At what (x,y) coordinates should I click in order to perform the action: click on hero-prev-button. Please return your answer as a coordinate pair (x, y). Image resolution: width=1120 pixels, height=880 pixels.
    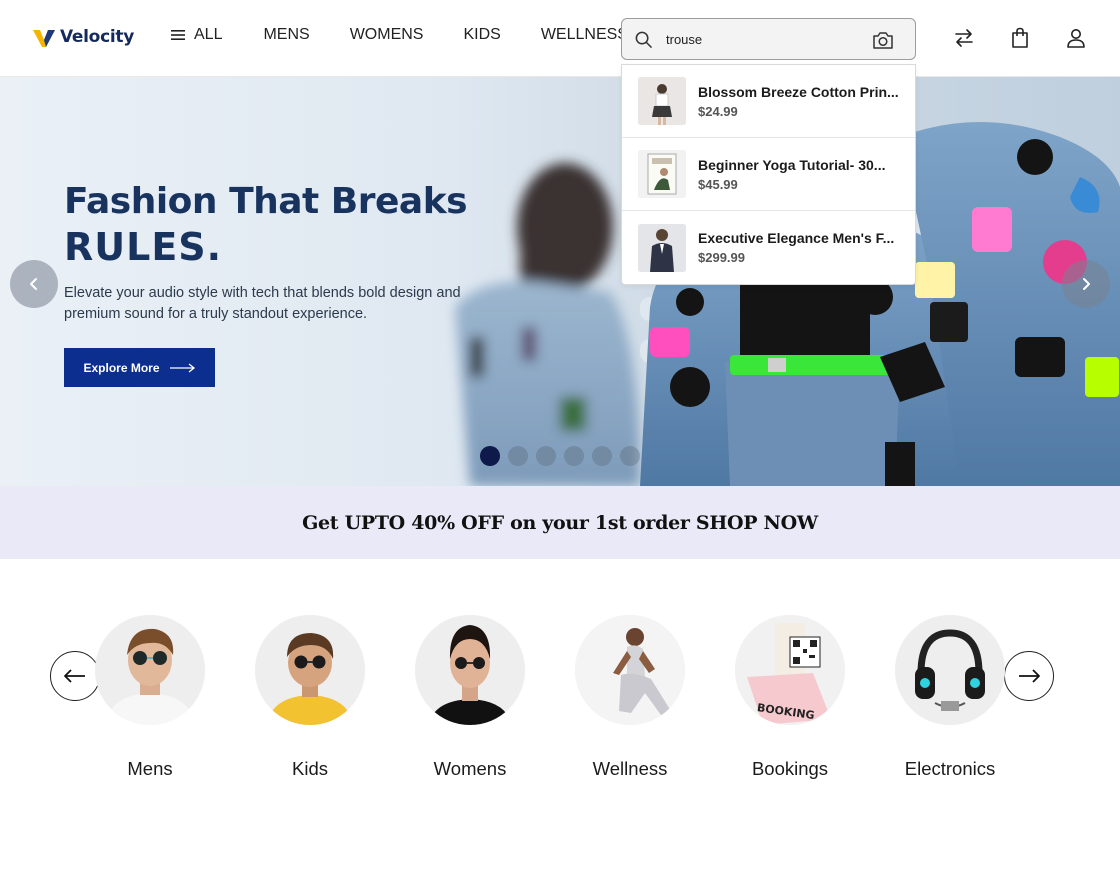
    Looking at the image, I should click on (34, 284).